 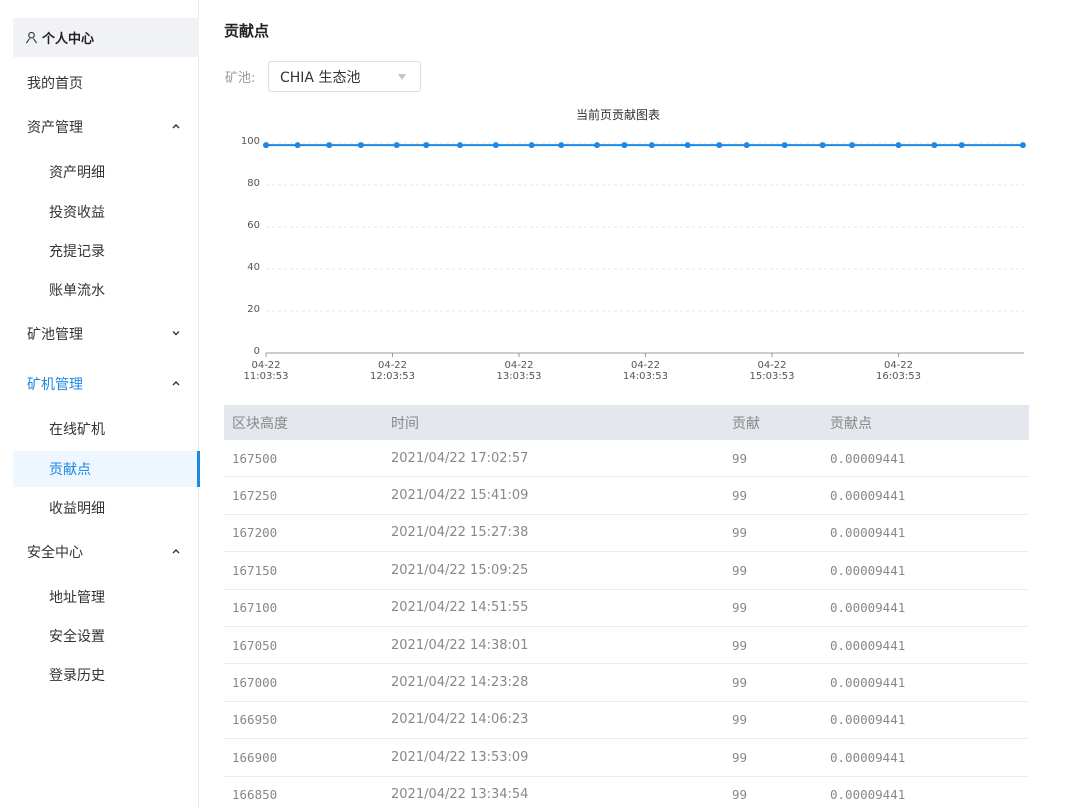 I want to click on cell-time: 2021/04/22 17:02:57, so click(x=460, y=458).